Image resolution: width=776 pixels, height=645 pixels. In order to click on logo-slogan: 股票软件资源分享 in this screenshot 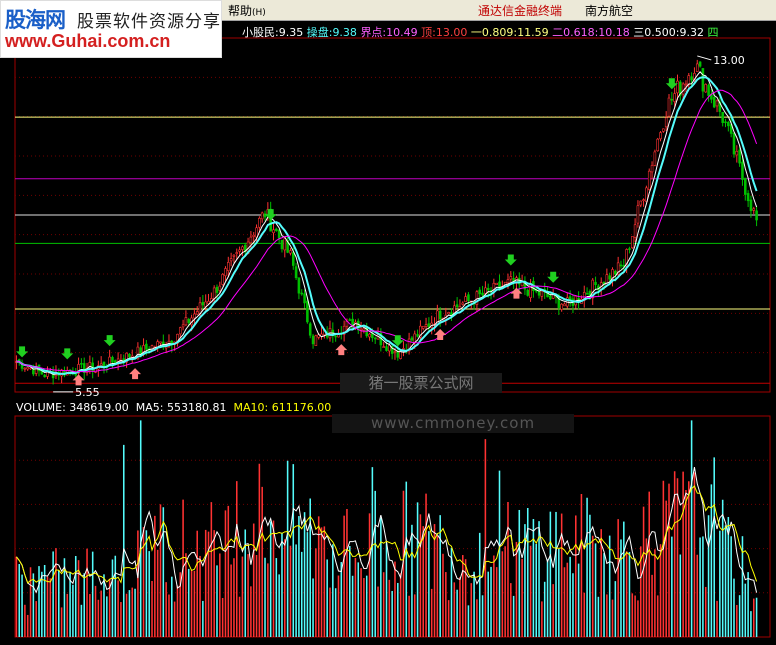, I will do `click(149, 22)`.